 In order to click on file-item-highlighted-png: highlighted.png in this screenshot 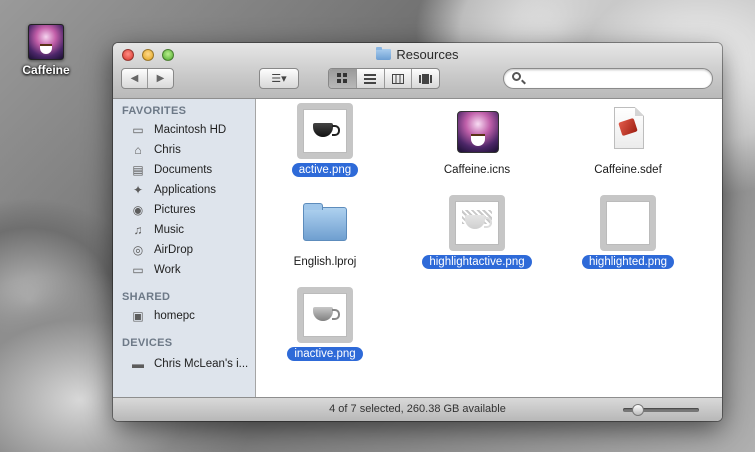, I will do `click(628, 232)`.